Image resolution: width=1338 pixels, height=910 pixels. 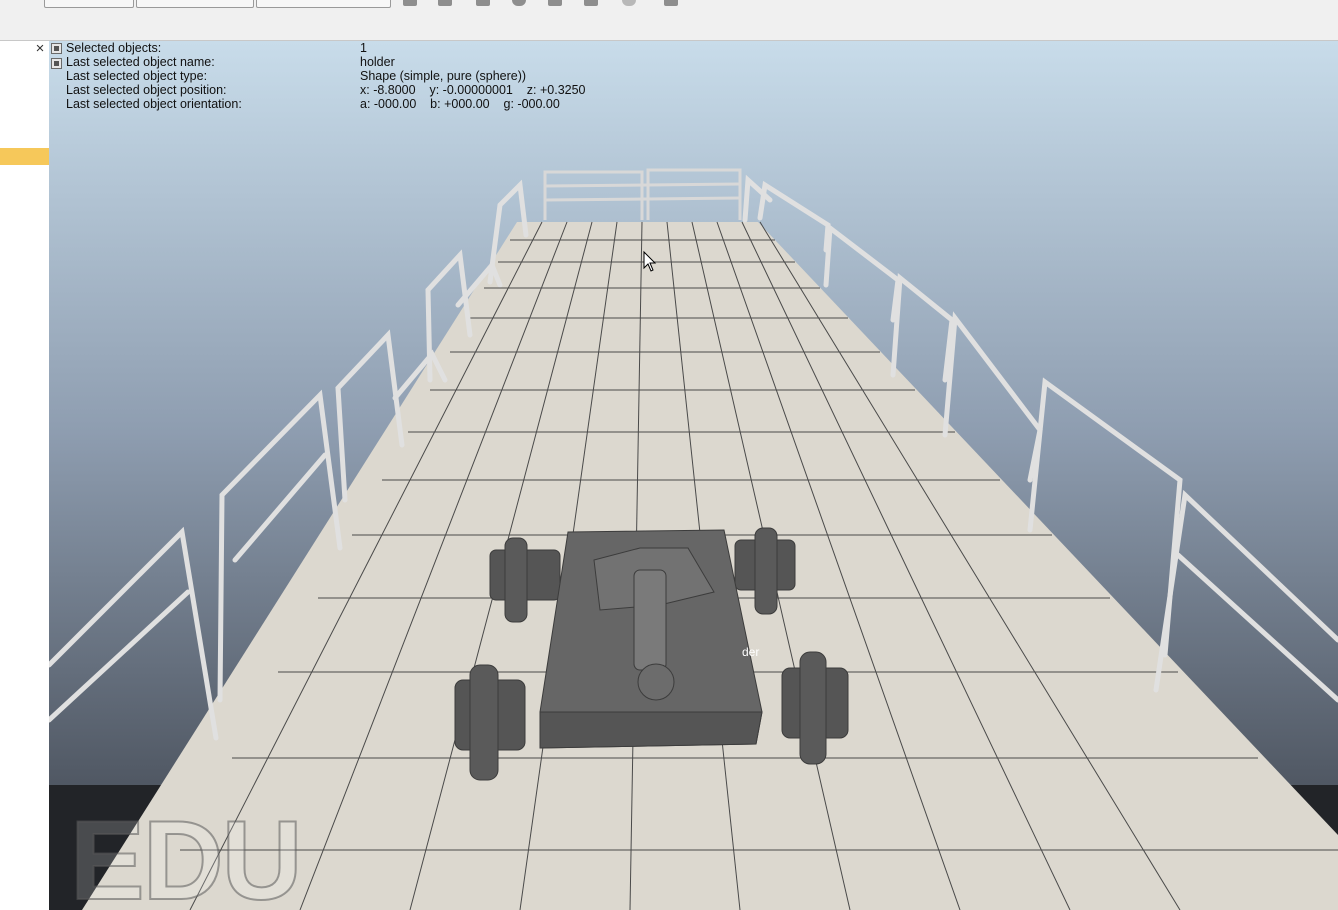 I want to click on star-icon, so click(x=591, y=3).